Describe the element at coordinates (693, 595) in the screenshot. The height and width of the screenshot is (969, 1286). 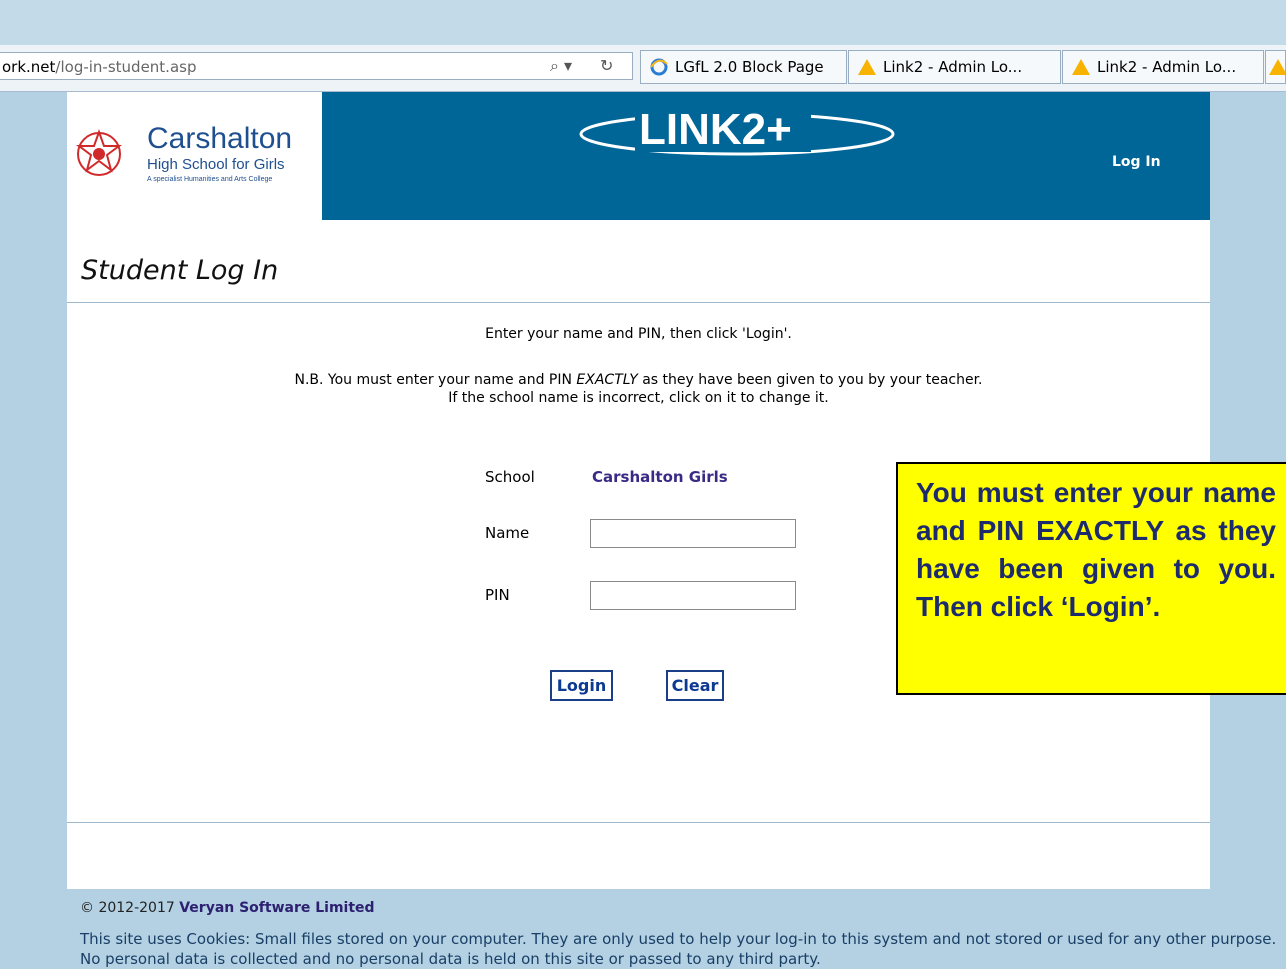
I see `pin-input` at that location.